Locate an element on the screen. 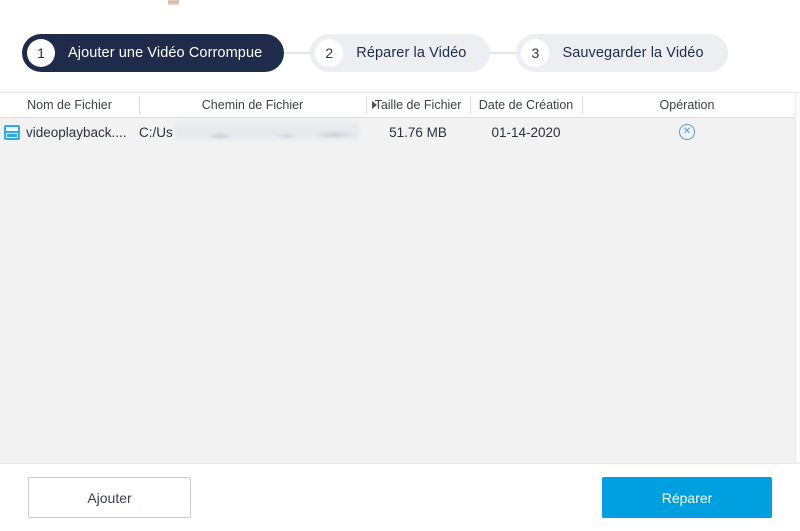  footer-bar: Ajouter Réparer is located at coordinates (400, 497).